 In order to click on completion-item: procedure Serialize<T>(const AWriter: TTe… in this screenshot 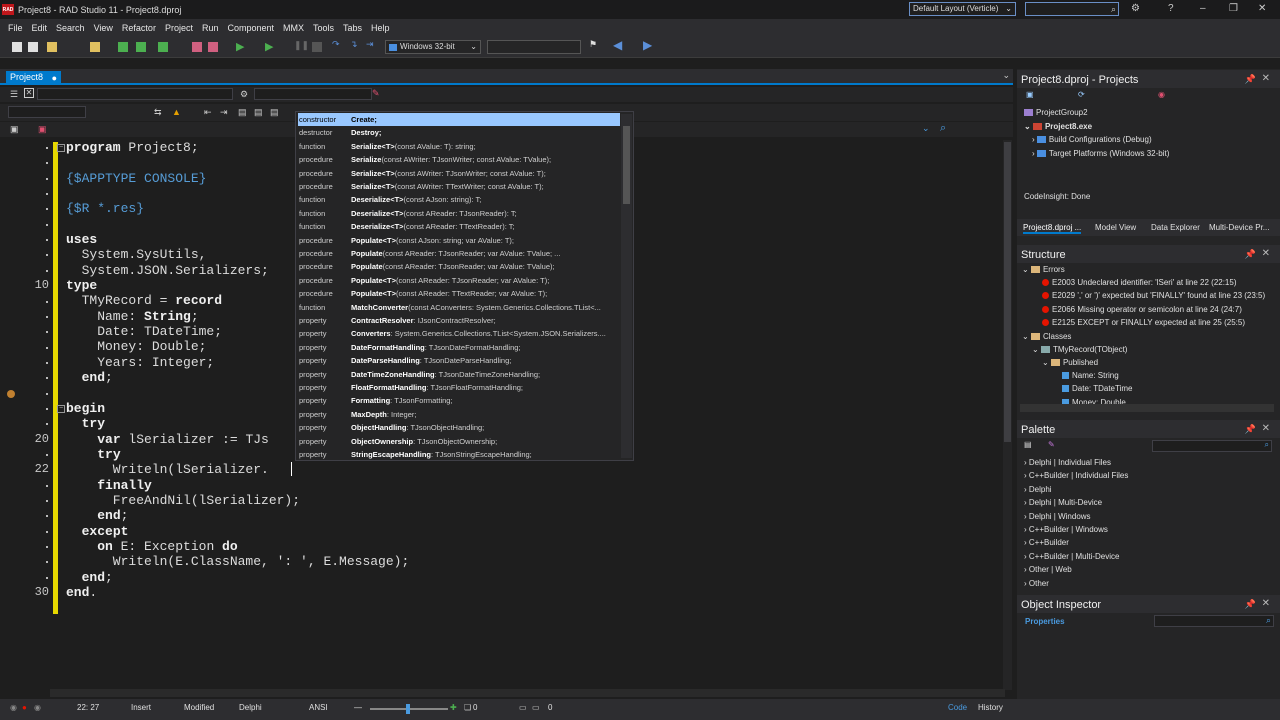, I will do `click(459, 186)`.